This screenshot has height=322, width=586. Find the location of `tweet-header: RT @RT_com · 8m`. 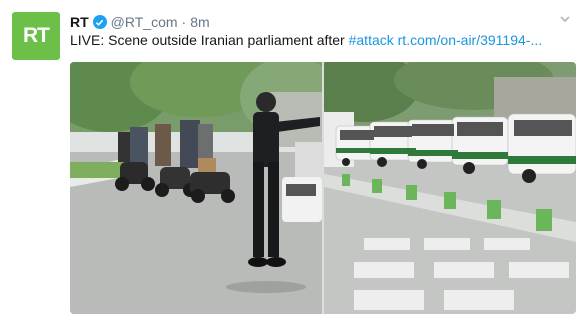

tweet-header: RT @RT_com · 8m is located at coordinates (140, 22).